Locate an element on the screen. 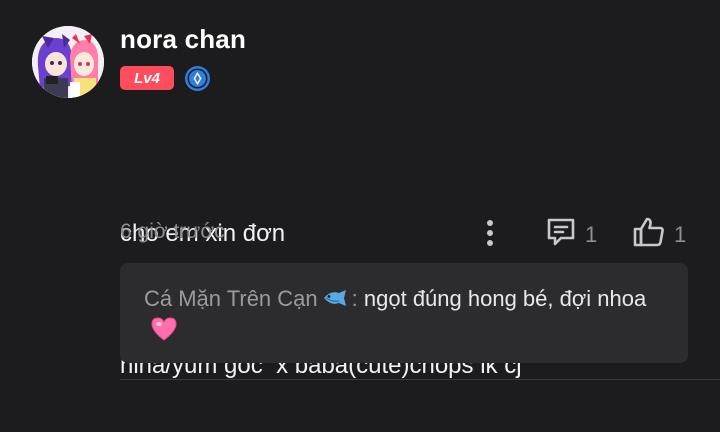 This screenshot has width=720, height=432. avatar is located at coordinates (68, 62).